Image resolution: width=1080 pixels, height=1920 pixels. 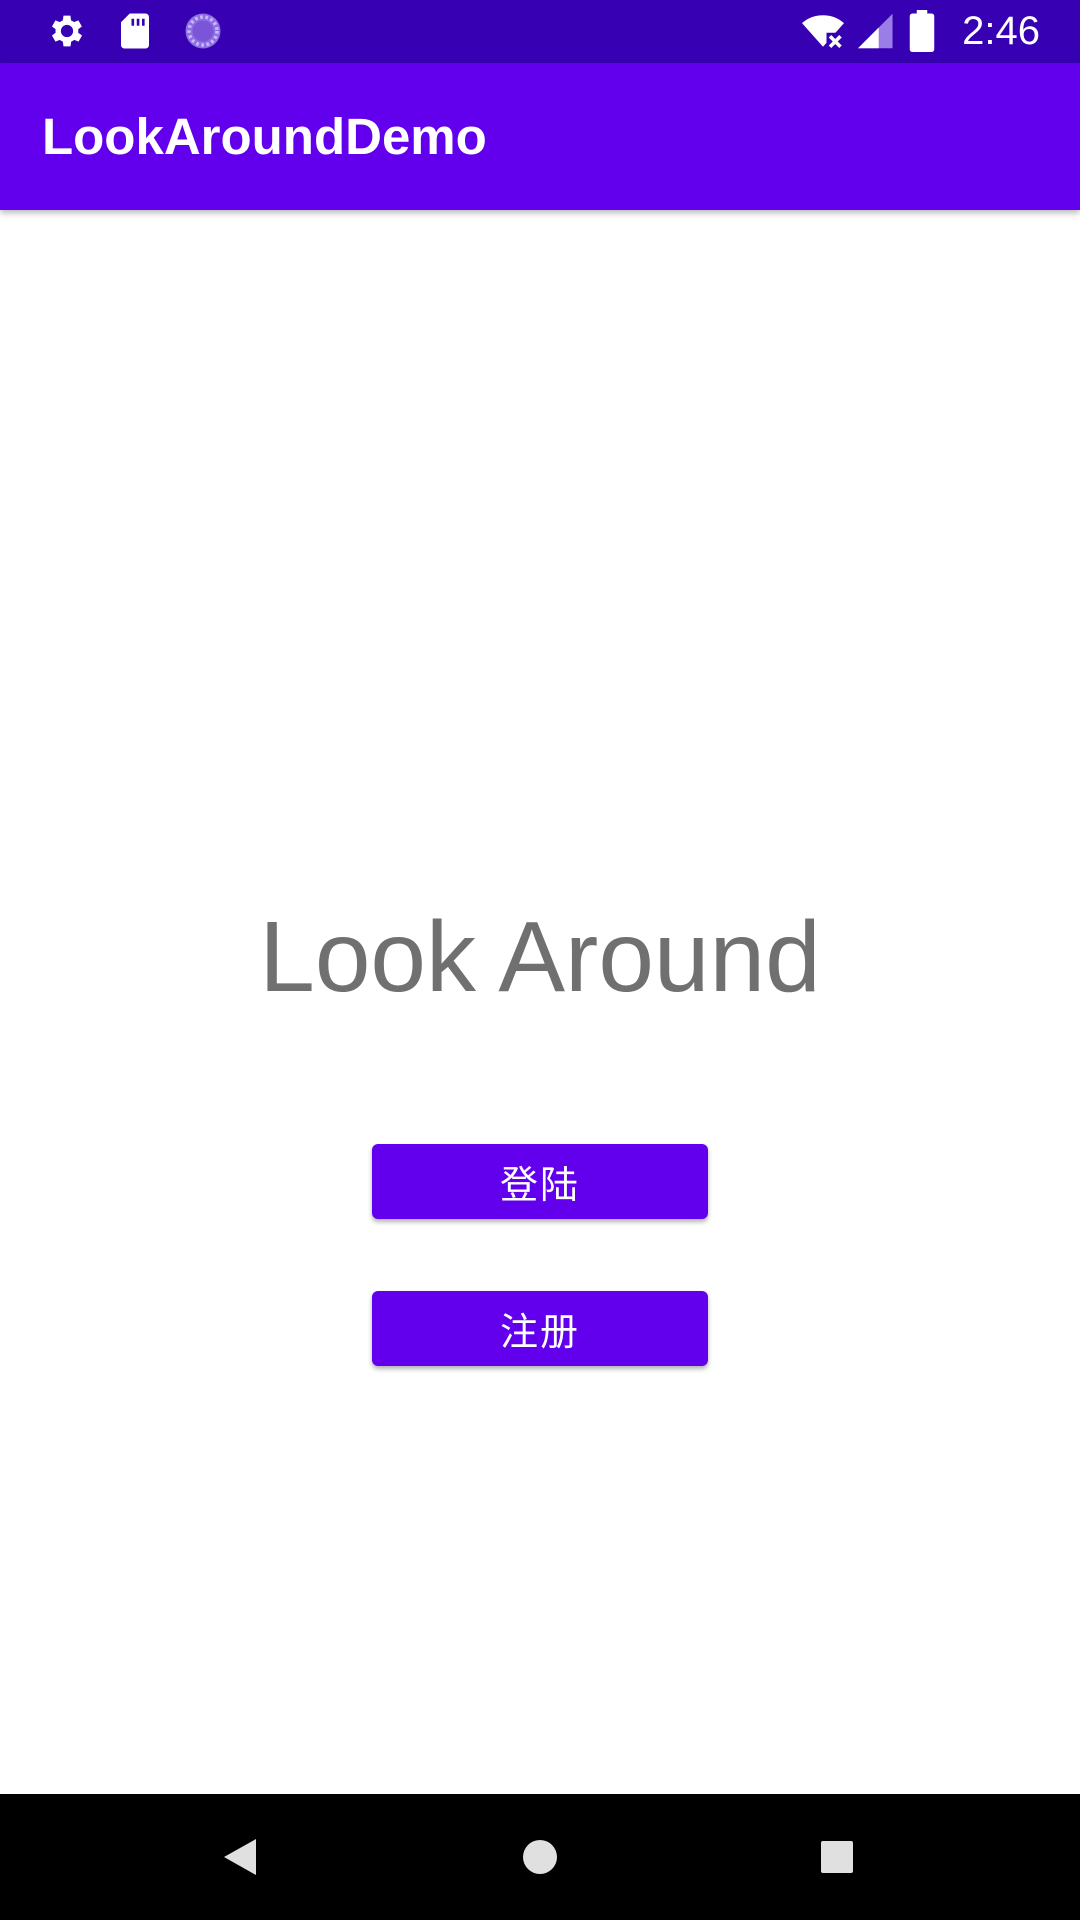 I want to click on register-button: 注册, so click(x=540, y=1328).